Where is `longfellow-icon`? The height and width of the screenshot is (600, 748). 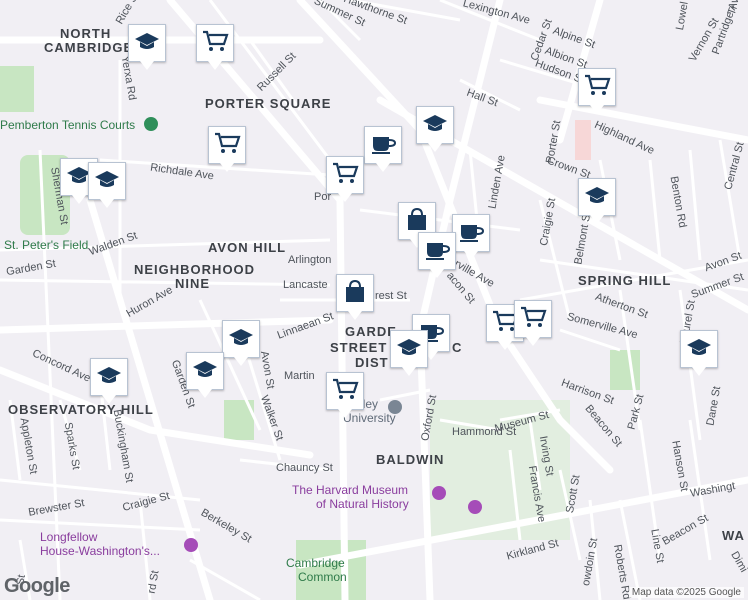 longfellow-icon is located at coordinates (191, 545).